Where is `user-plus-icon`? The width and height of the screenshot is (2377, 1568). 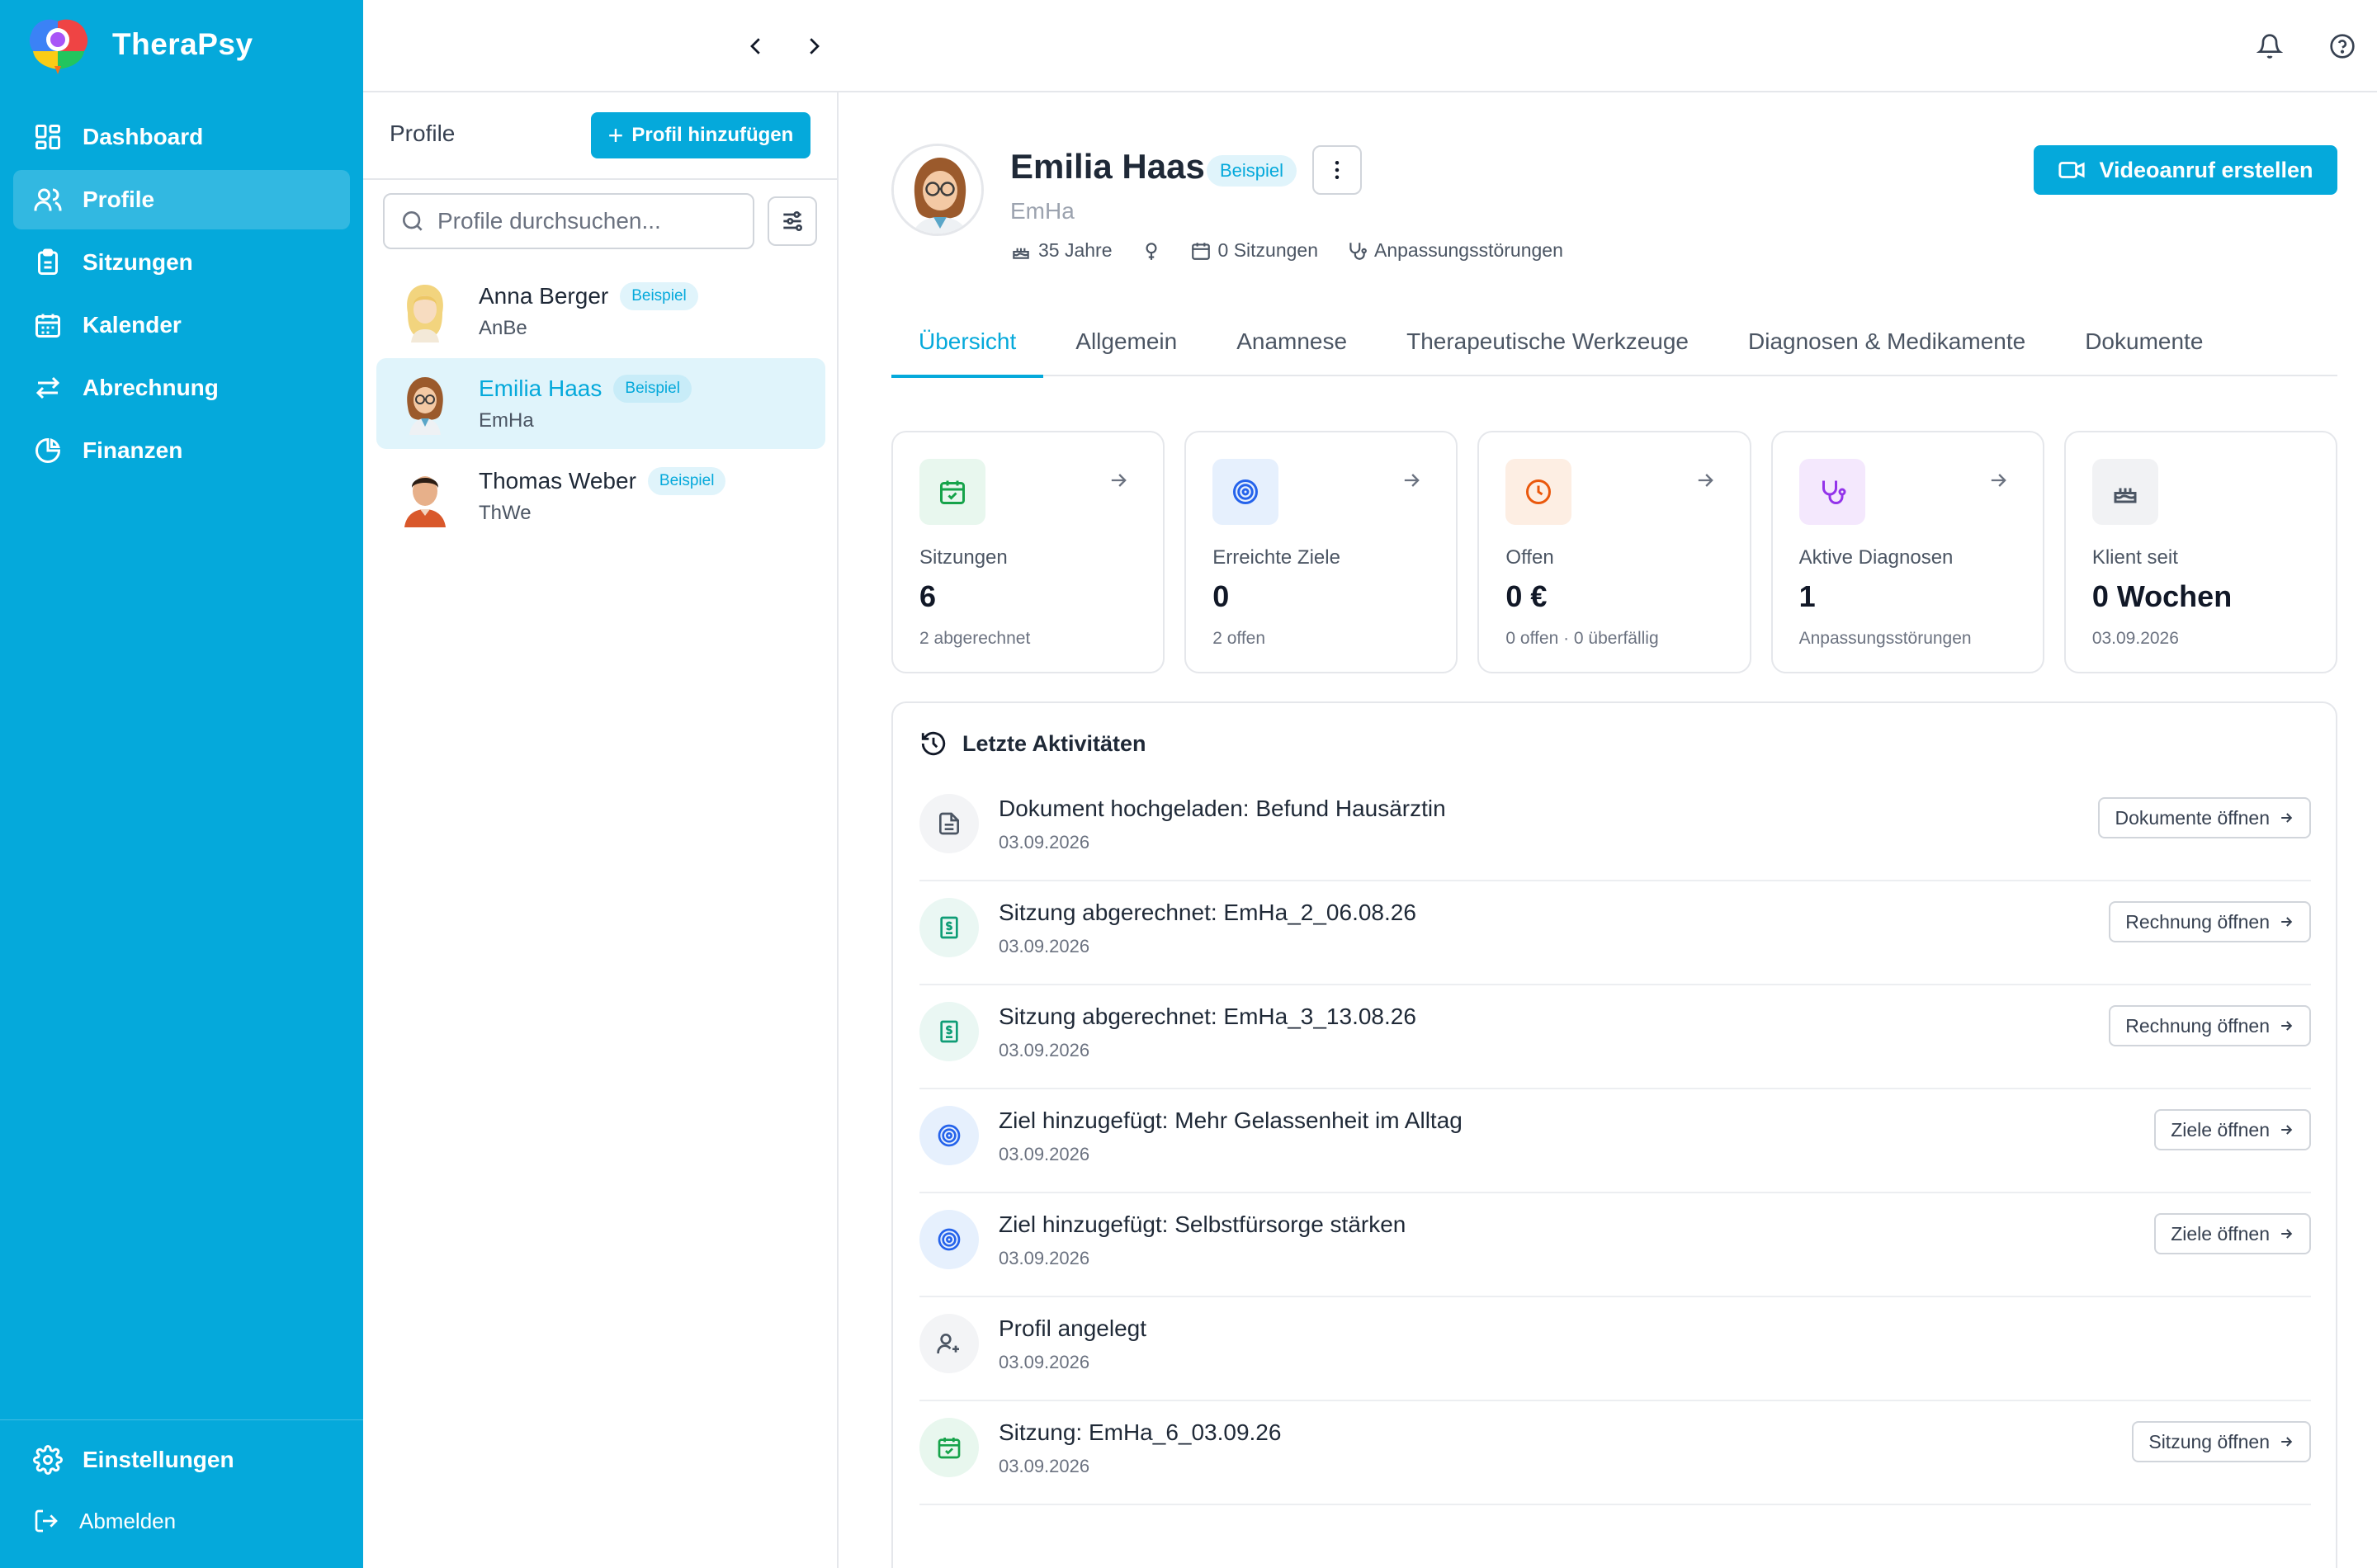 user-plus-icon is located at coordinates (948, 1343).